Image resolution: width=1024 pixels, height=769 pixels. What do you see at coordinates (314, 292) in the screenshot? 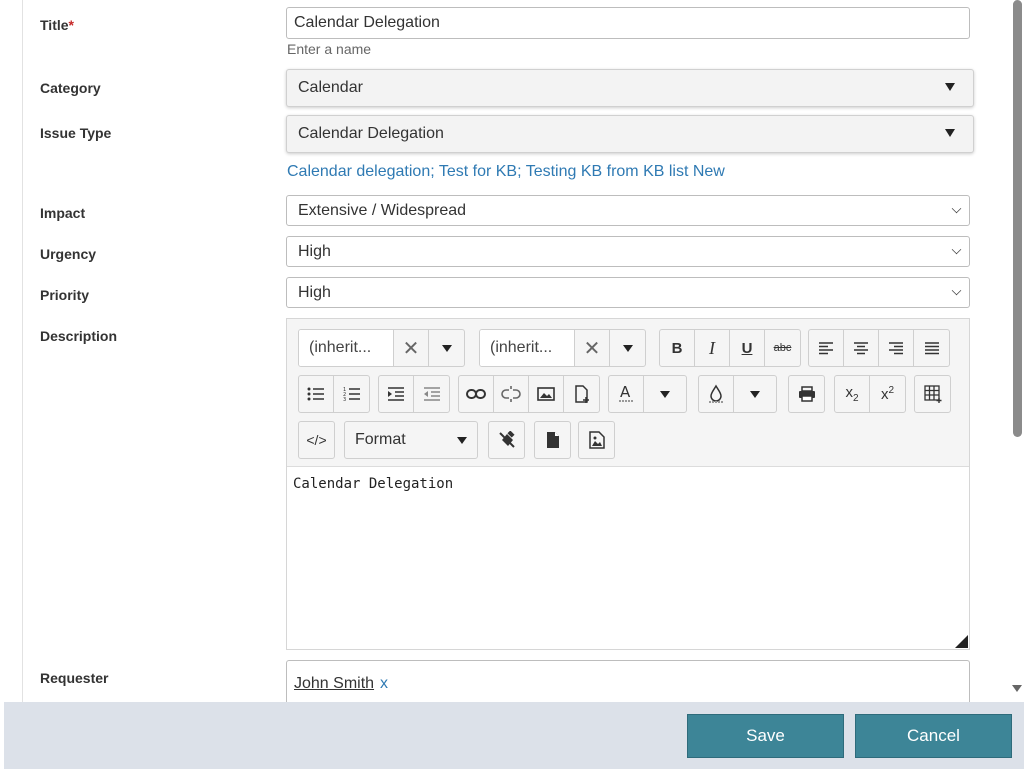
I see `priority-value: High` at bounding box center [314, 292].